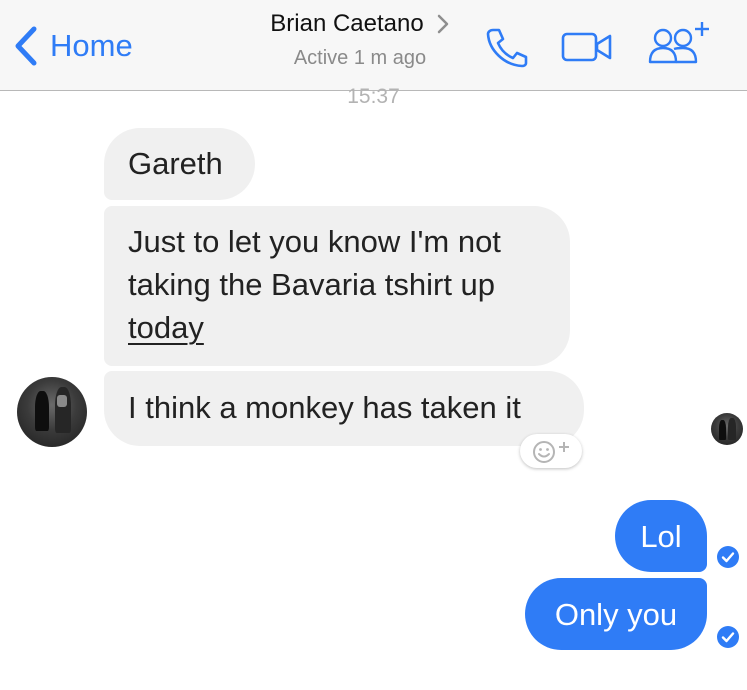  What do you see at coordinates (52, 412) in the screenshot?
I see `sender-avatar` at bounding box center [52, 412].